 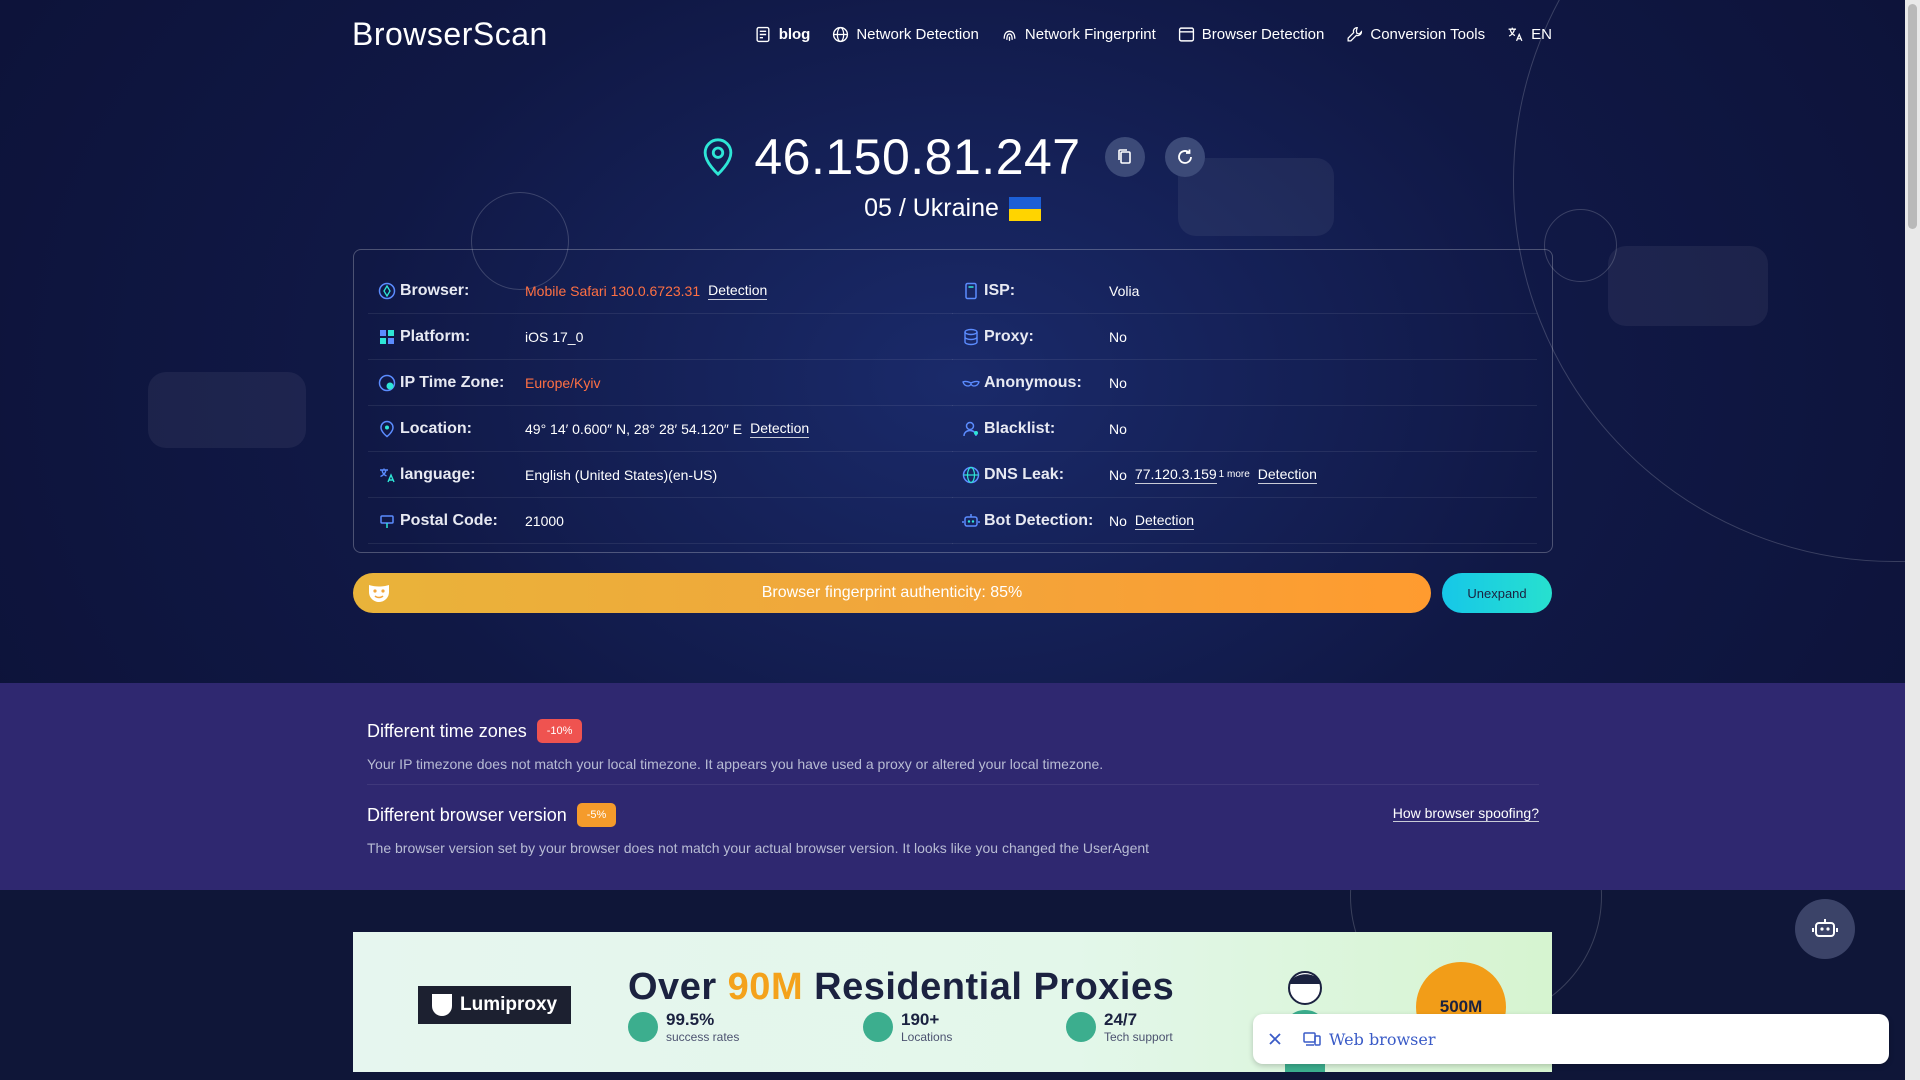 I want to click on info-label: language:, so click(x=438, y=474).